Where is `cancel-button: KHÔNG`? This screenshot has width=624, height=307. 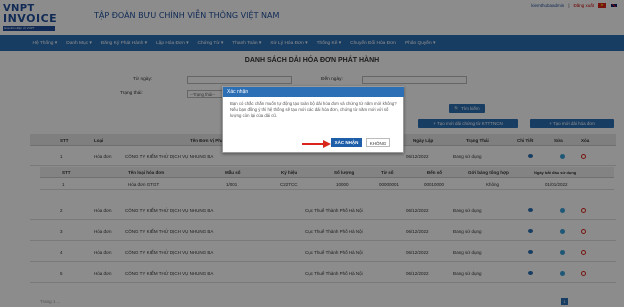
cancel-button: KHÔNG is located at coordinates (378, 142).